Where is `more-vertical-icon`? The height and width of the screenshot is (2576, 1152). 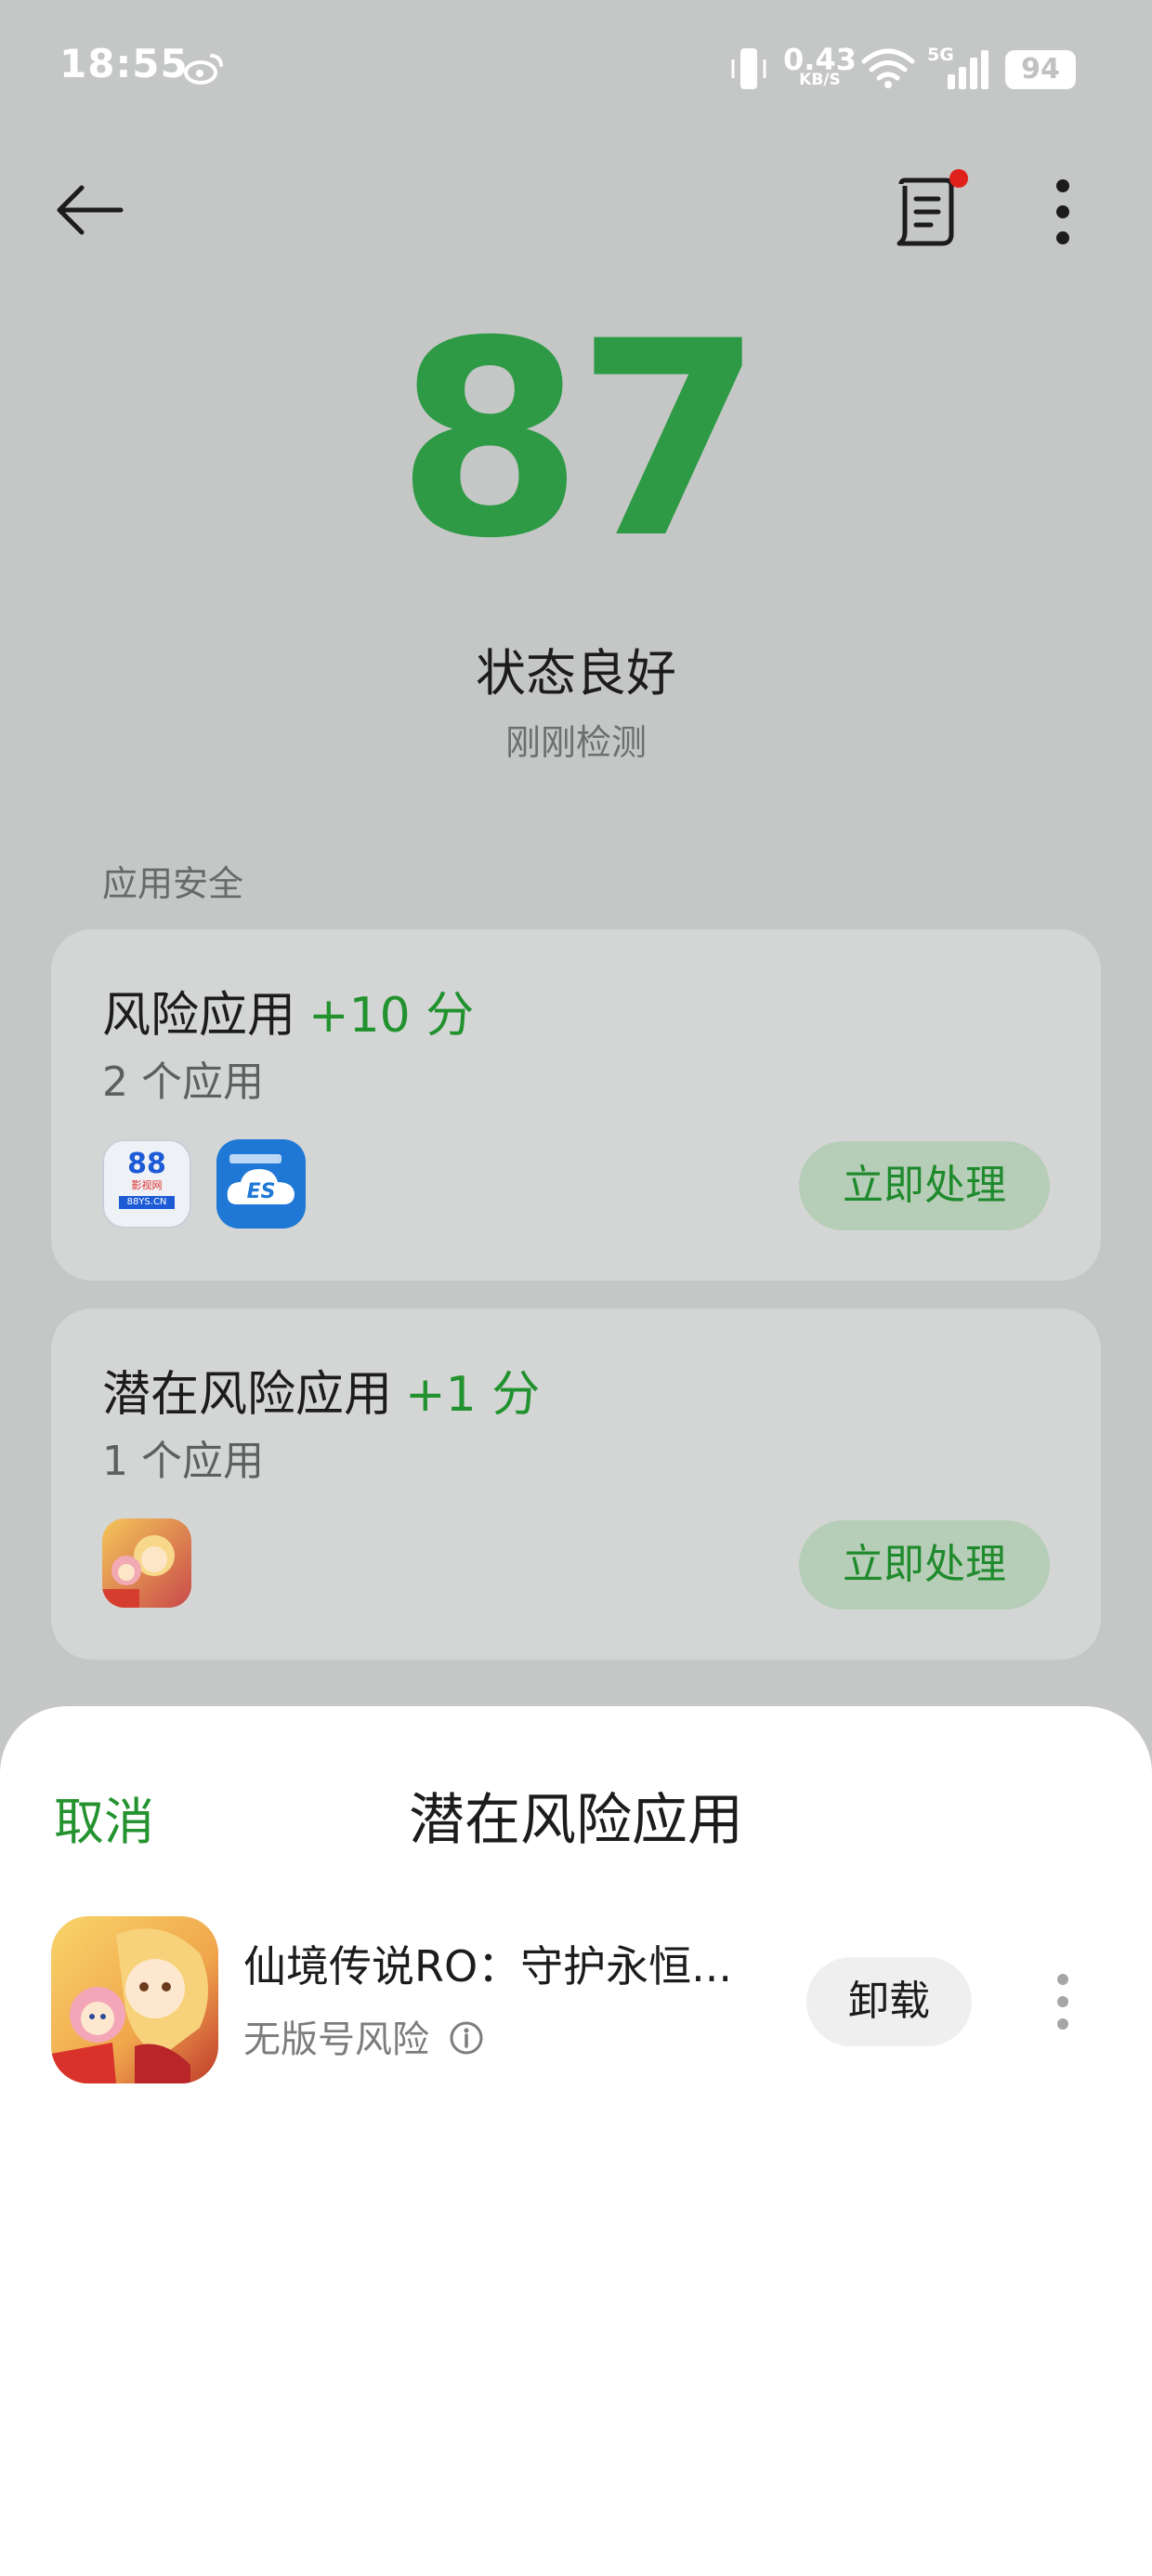 more-vertical-icon is located at coordinates (1063, 212).